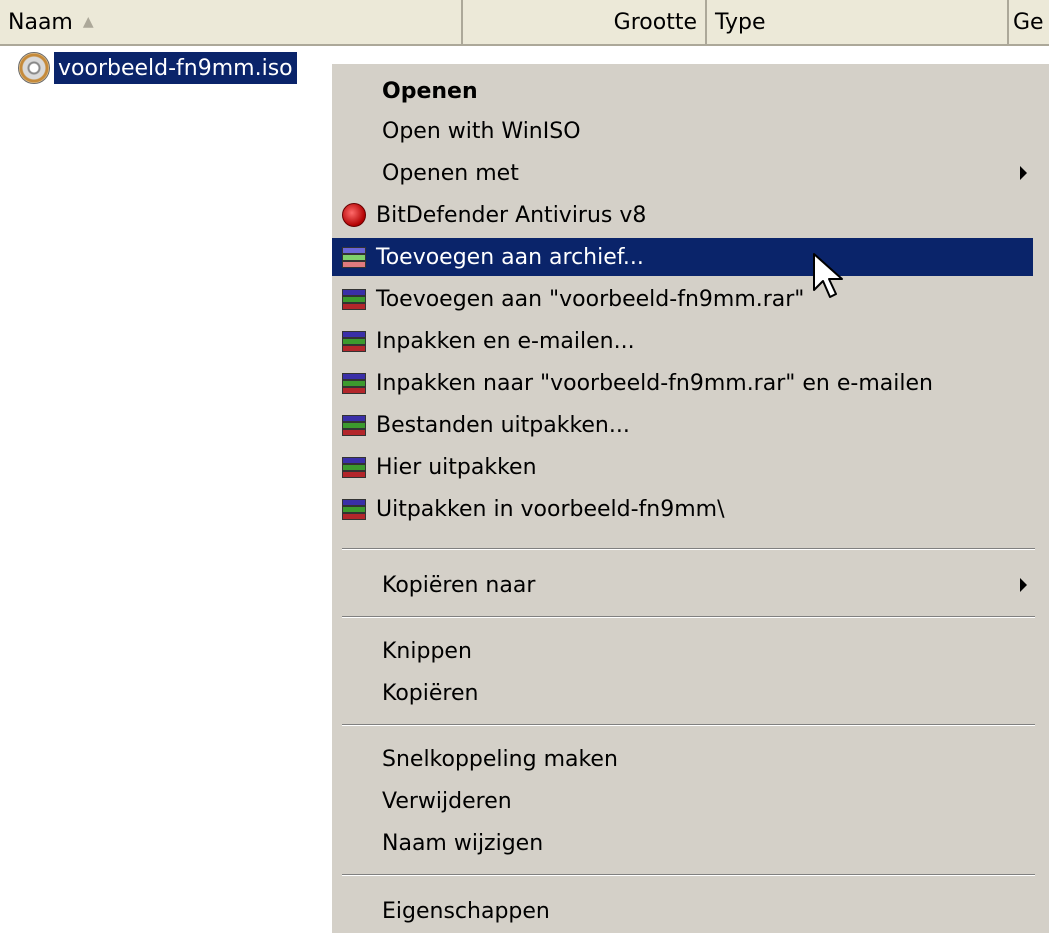 The width and height of the screenshot is (1049, 933). What do you see at coordinates (682, 585) in the screenshot?
I see `menu-item-copy-to: Kopiëren naar` at bounding box center [682, 585].